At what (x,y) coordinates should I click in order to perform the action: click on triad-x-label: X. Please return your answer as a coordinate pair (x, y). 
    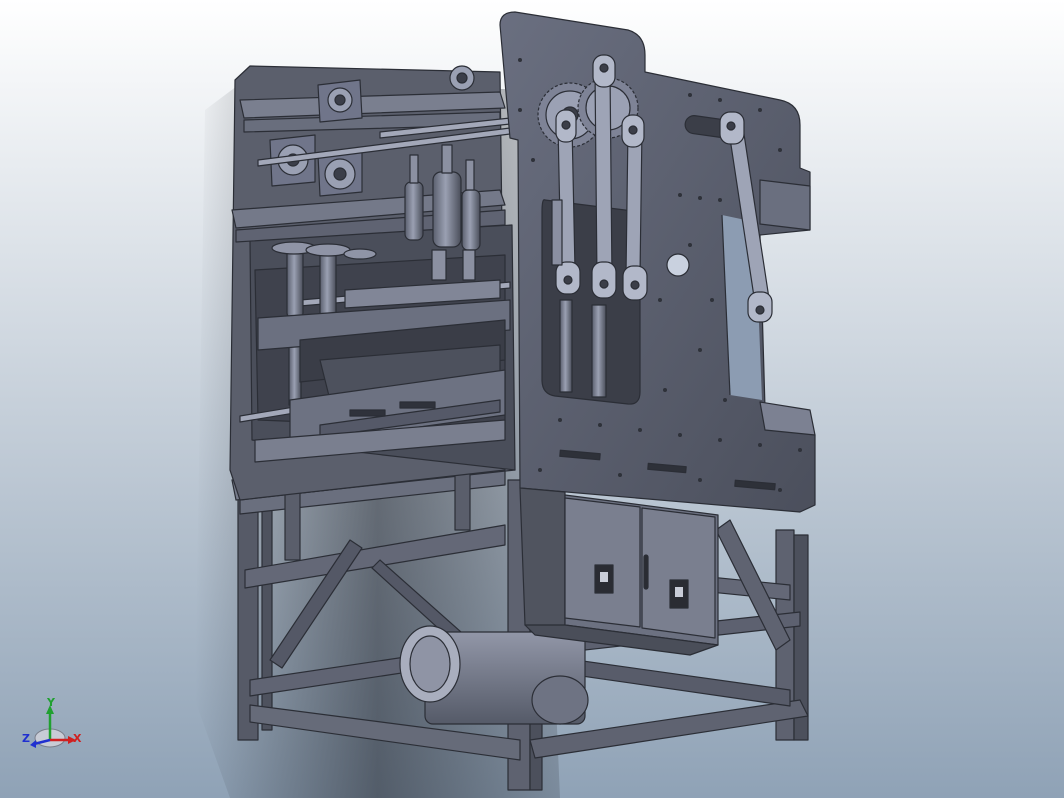
    Looking at the image, I should click on (77, 738).